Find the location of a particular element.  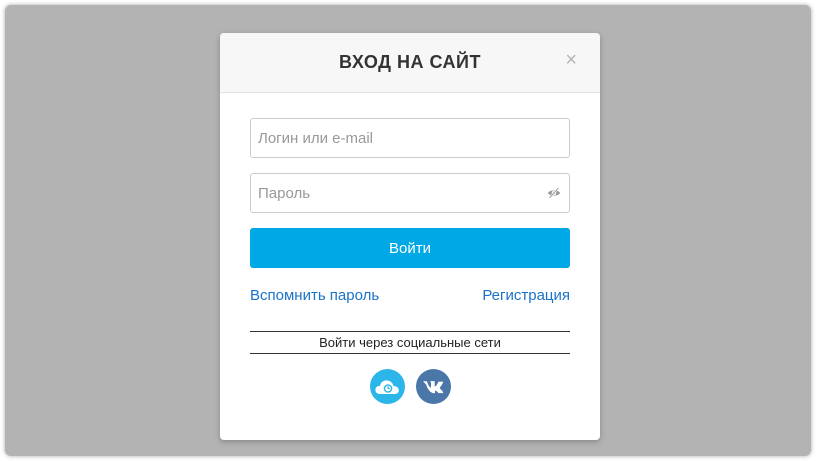

login-field-wrapper is located at coordinates (410, 138).